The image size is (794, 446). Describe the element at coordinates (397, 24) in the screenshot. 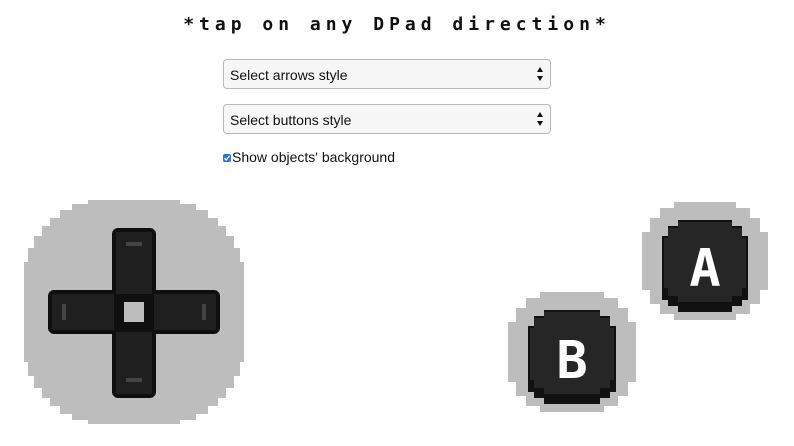

I see `page-title: *tap on any DPad direction*` at that location.